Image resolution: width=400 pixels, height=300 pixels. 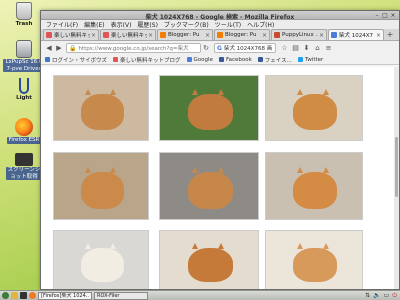 I want to click on image-result-white-shiba-head, so click(x=101, y=259).